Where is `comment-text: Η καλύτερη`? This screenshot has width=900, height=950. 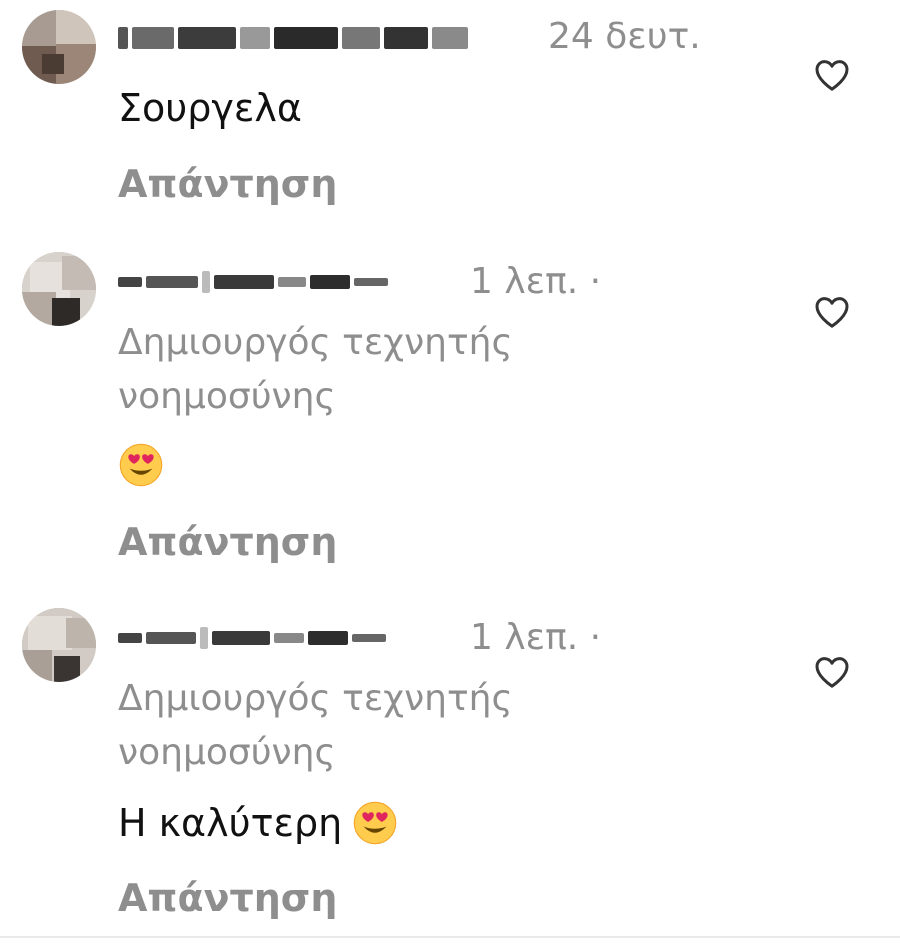 comment-text: Η καλύτερη is located at coordinates (258, 823).